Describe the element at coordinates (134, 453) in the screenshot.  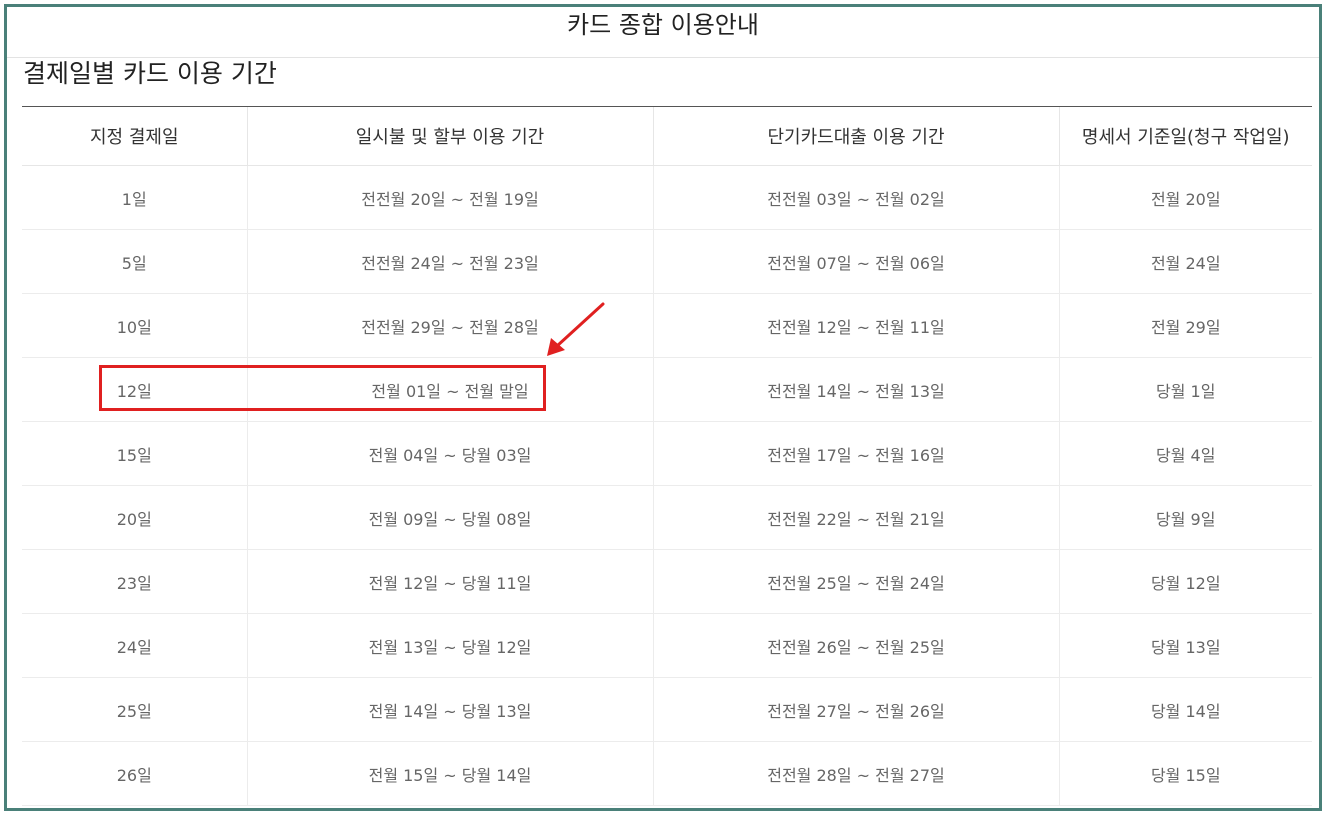
I see `cell-payment-date: 15일` at that location.